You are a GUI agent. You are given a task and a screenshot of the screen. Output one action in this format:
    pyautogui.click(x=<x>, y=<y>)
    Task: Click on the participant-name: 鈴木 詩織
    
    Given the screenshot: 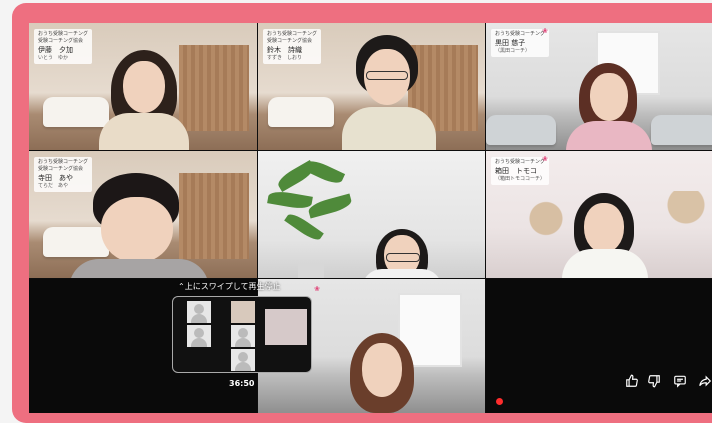 What is the action you would take?
    pyautogui.click(x=284, y=50)
    